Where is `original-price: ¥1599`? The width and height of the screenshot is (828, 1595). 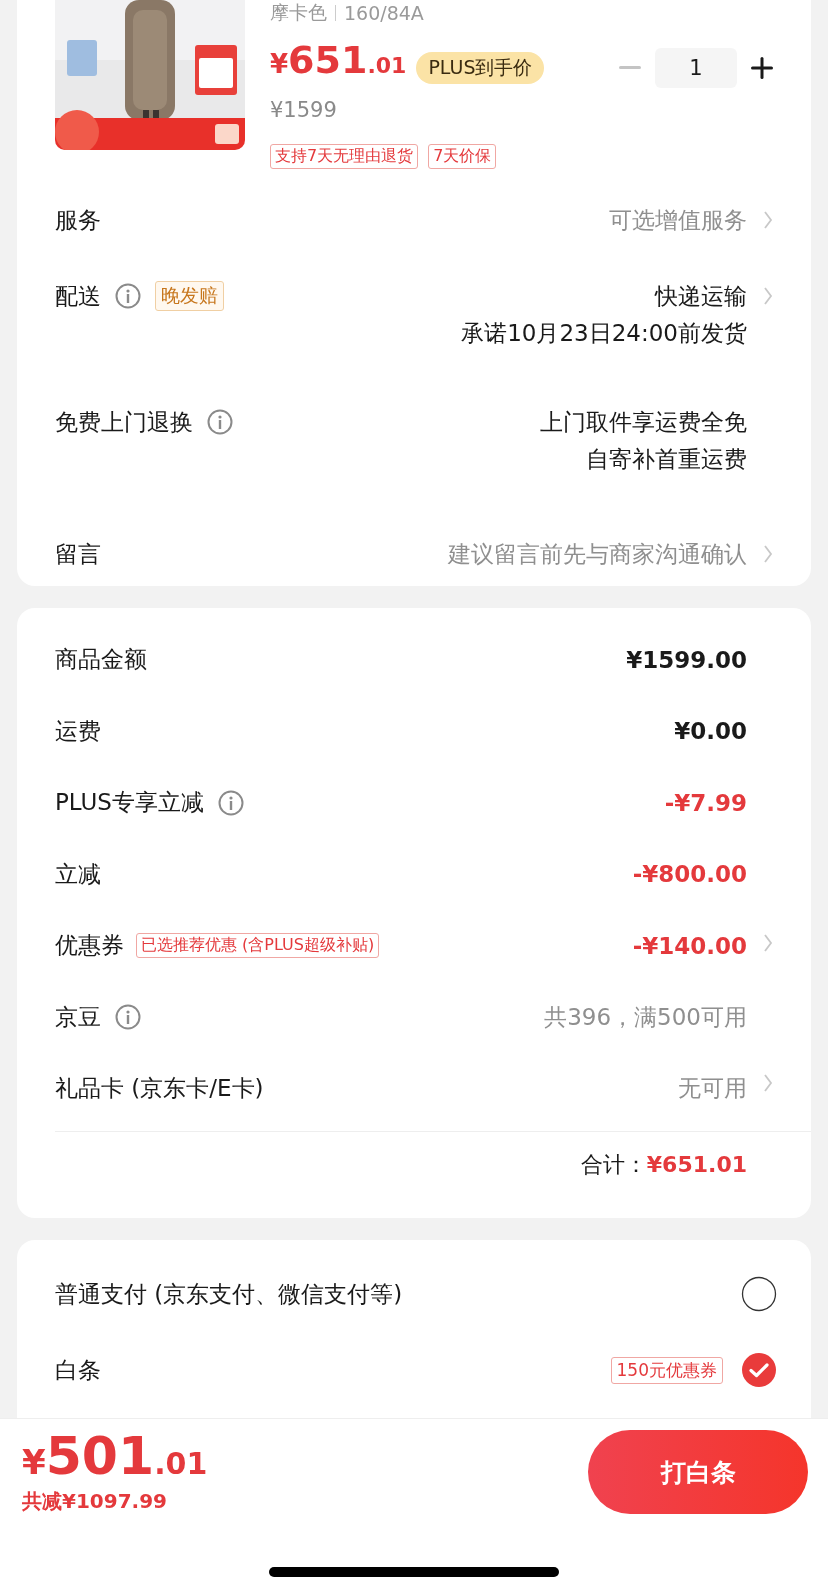
original-price: ¥1599 is located at coordinates (304, 111).